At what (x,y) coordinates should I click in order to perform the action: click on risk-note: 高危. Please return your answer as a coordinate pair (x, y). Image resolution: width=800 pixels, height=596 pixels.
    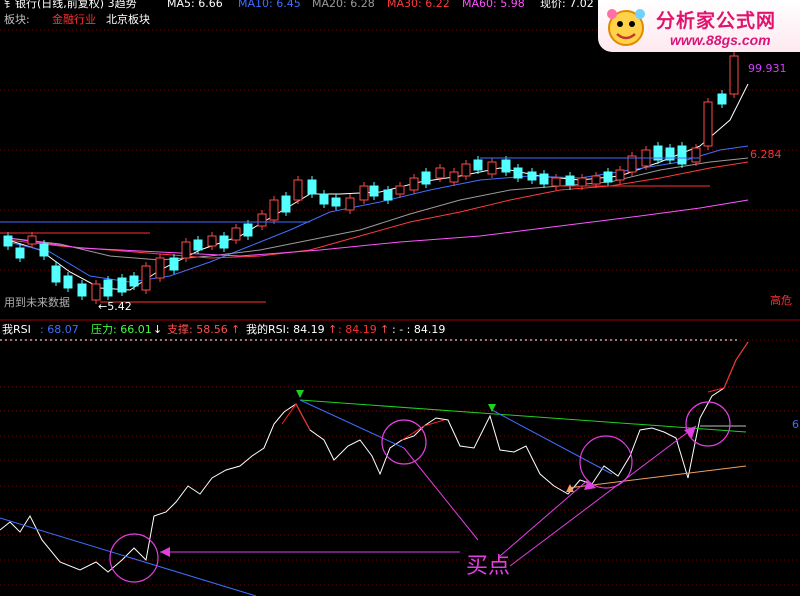
    Looking at the image, I should click on (781, 300).